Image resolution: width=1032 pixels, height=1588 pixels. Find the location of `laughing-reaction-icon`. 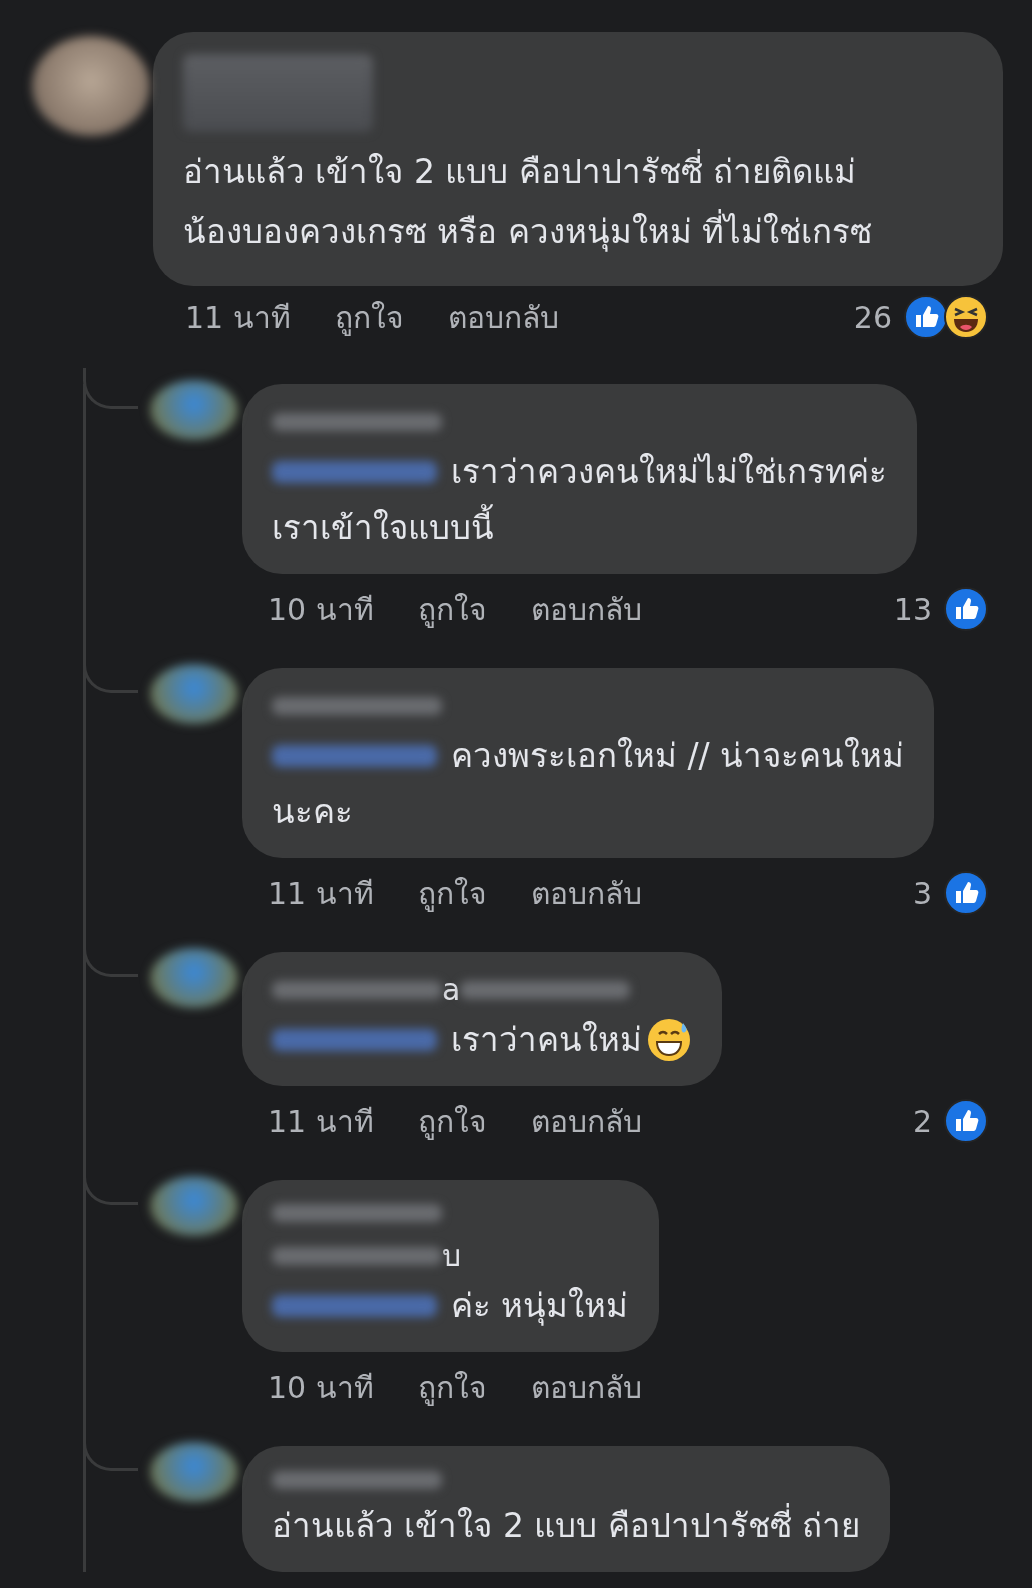

laughing-reaction-icon is located at coordinates (966, 317).